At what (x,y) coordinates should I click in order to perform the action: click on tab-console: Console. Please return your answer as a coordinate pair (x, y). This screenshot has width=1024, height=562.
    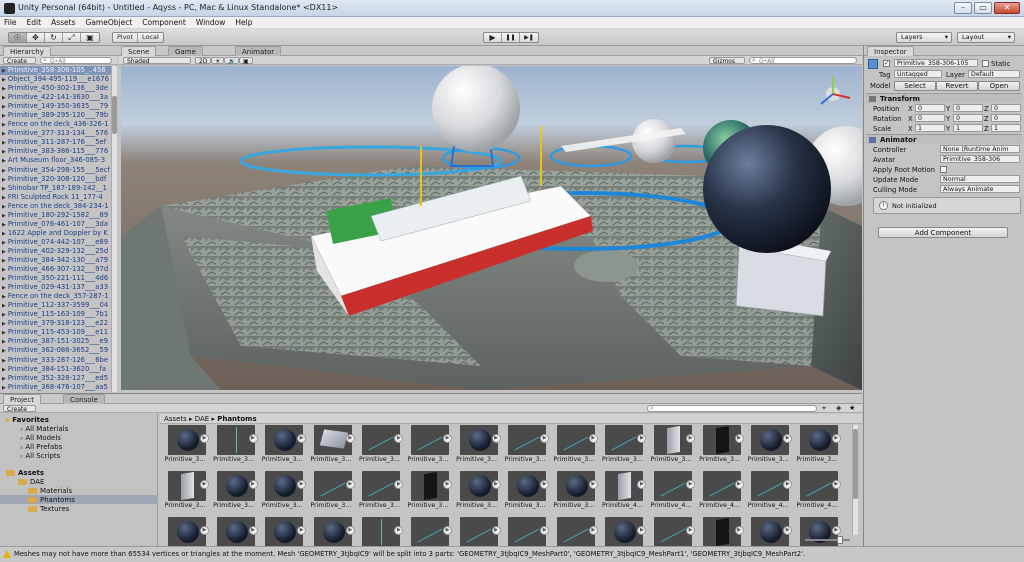
    Looking at the image, I should click on (84, 399).